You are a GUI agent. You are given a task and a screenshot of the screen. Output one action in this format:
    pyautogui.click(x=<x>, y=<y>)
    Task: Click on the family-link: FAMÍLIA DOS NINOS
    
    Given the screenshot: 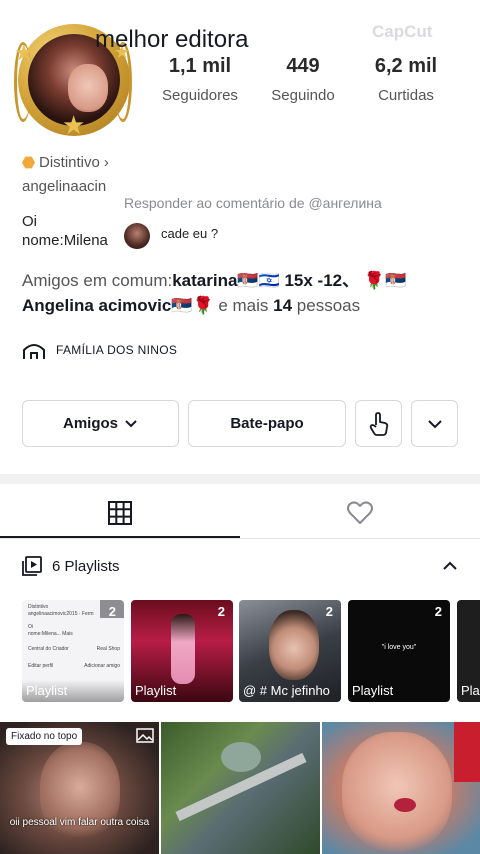 What is the action you would take?
    pyautogui.click(x=99, y=350)
    